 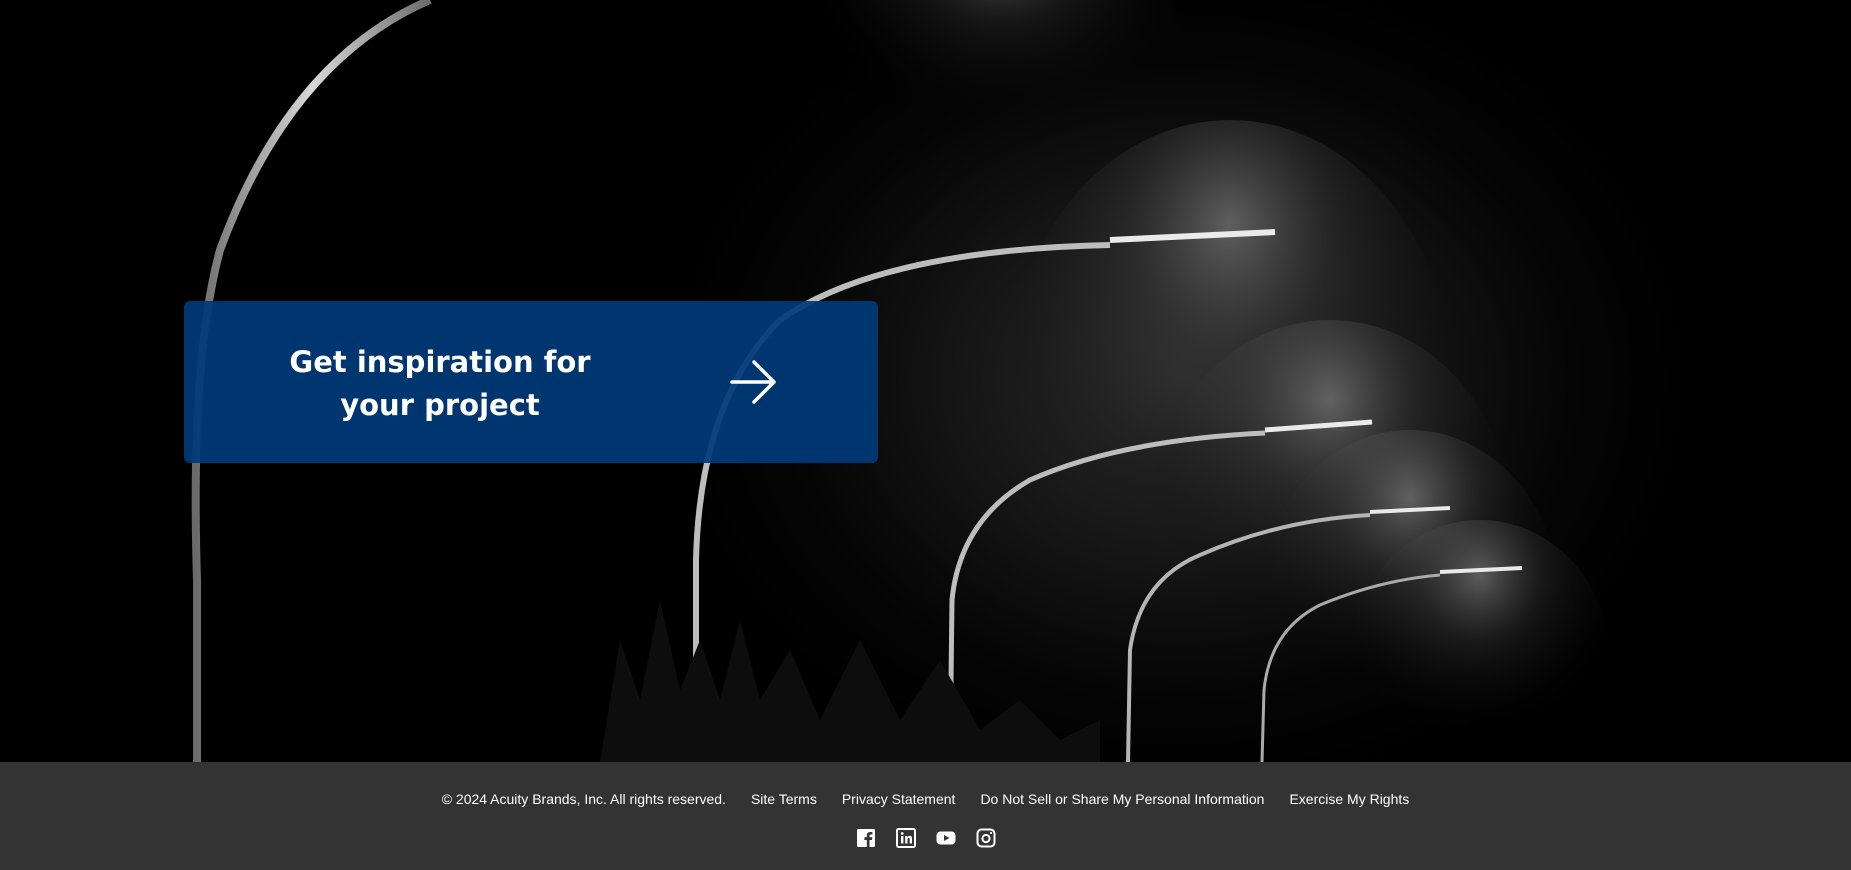 I want to click on instagram-link, so click(x=986, y=838).